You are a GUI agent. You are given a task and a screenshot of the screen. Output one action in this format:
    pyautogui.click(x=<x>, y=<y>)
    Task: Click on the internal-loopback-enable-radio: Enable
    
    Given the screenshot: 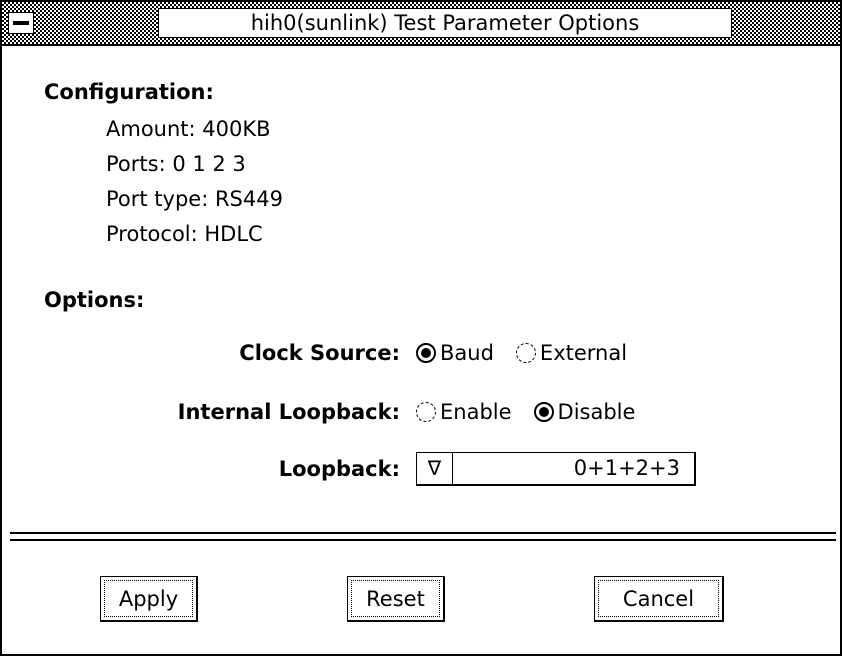 What is the action you would take?
    pyautogui.click(x=464, y=412)
    